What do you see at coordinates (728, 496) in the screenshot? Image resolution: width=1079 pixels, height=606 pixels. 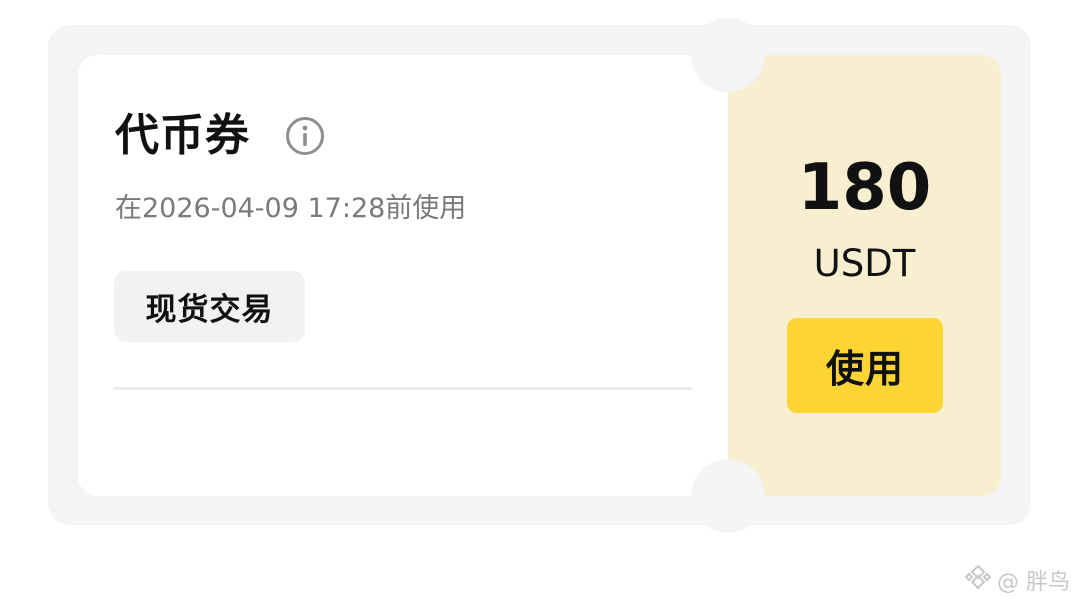 I see `ticket-notch-bottom` at bounding box center [728, 496].